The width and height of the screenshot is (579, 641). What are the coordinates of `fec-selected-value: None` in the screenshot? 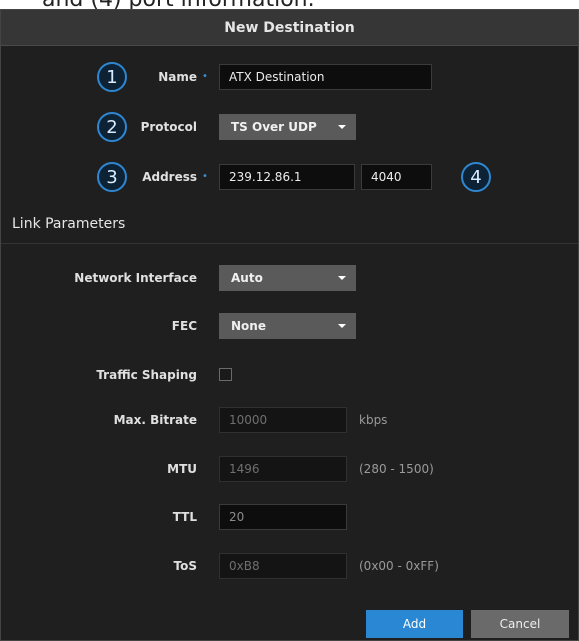 It's located at (248, 326).